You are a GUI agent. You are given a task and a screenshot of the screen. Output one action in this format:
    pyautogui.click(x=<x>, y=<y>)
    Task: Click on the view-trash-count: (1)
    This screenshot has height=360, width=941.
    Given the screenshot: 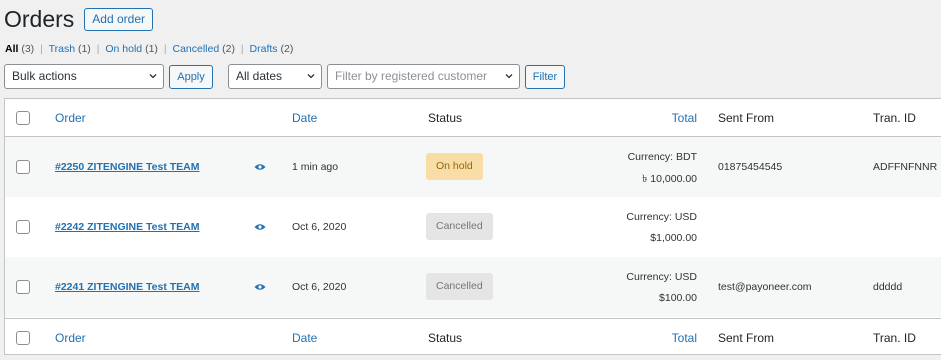 What is the action you would take?
    pyautogui.click(x=84, y=49)
    